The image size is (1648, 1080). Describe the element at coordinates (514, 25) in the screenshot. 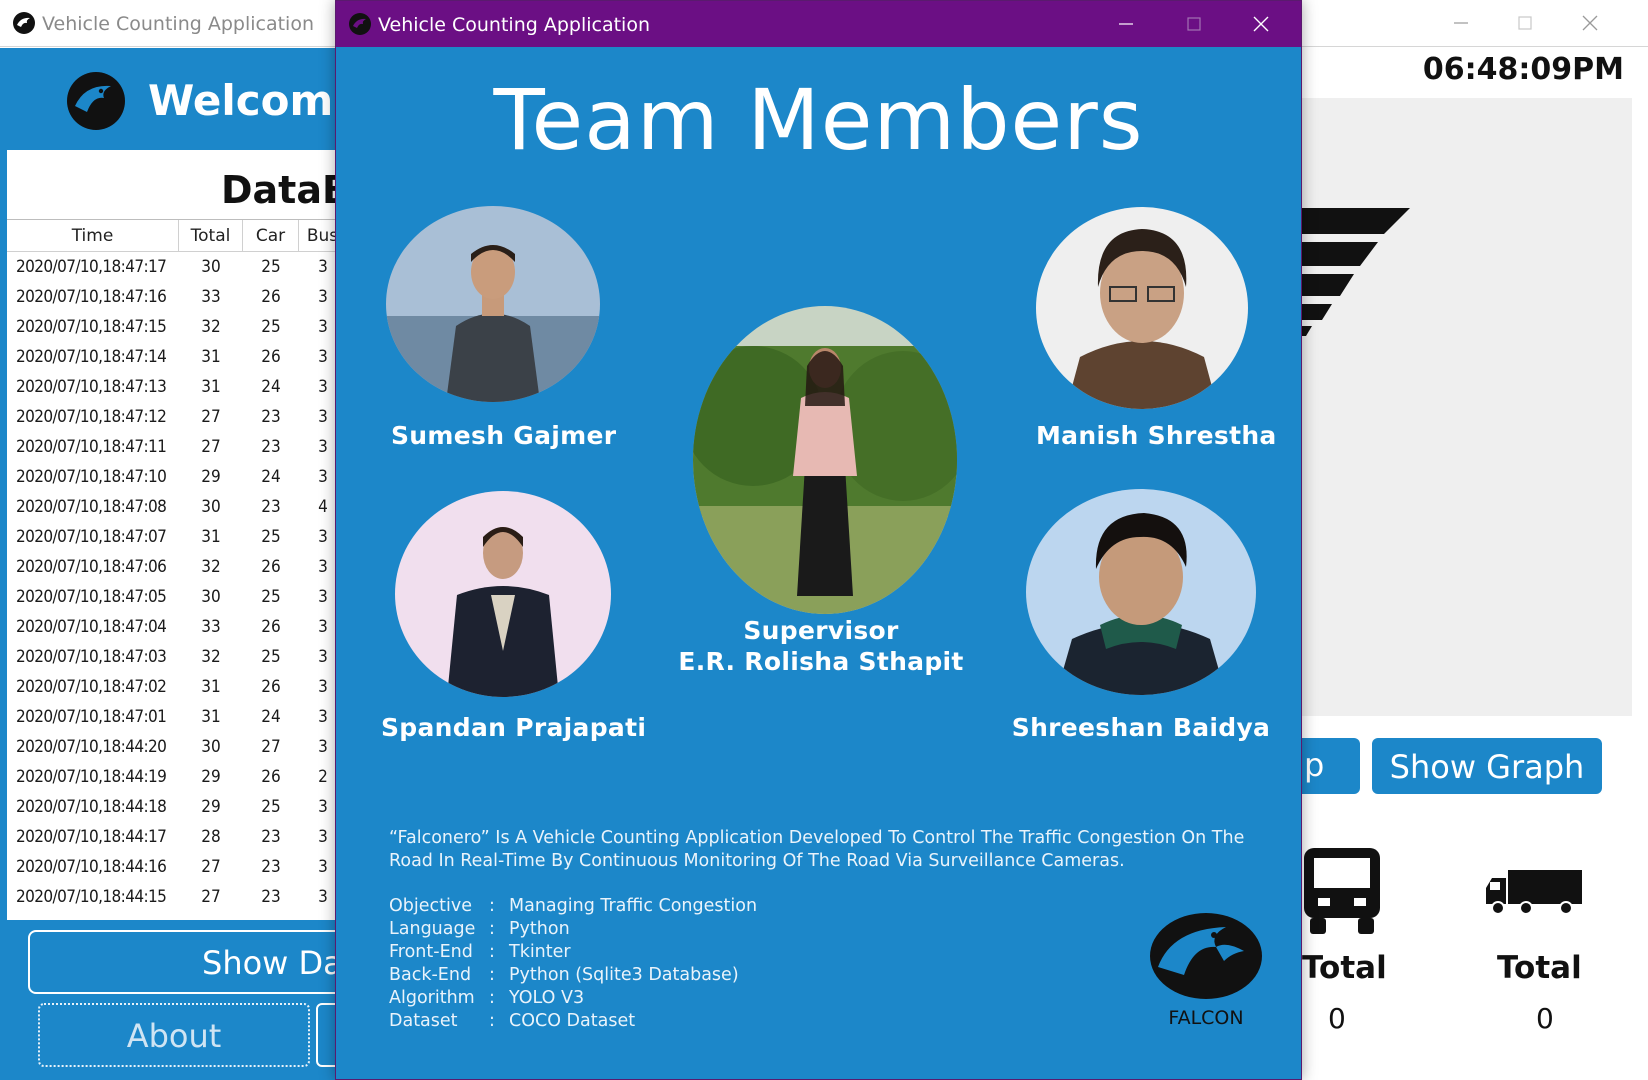

I see `dialog-title: Vehicle Counting Application` at that location.